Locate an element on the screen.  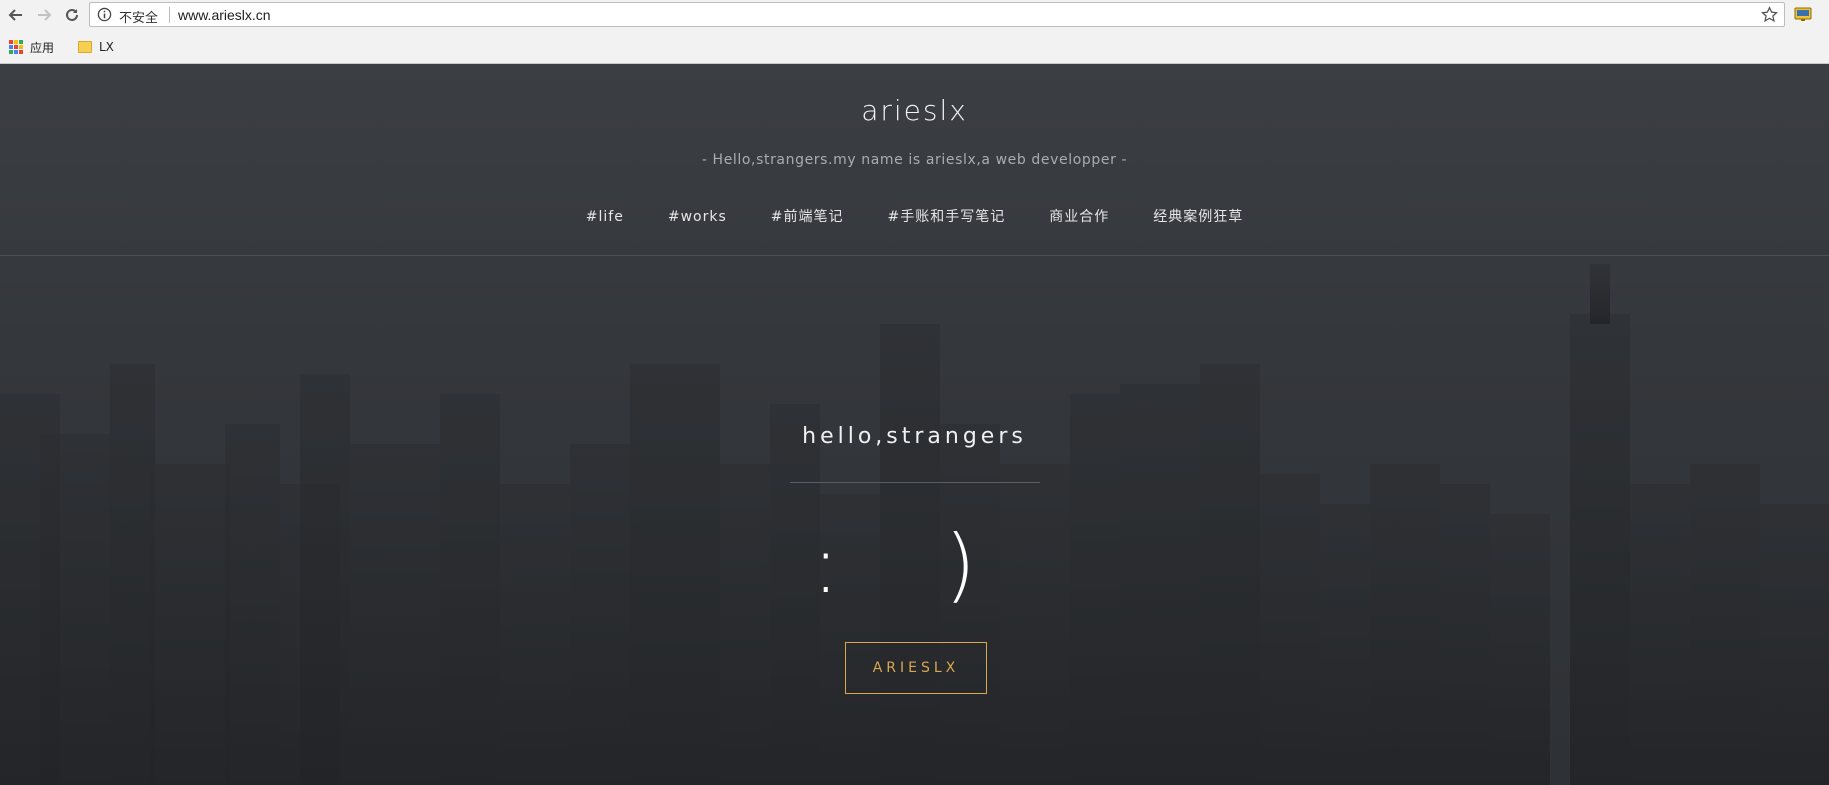
reload-icon is located at coordinates (72, 14).